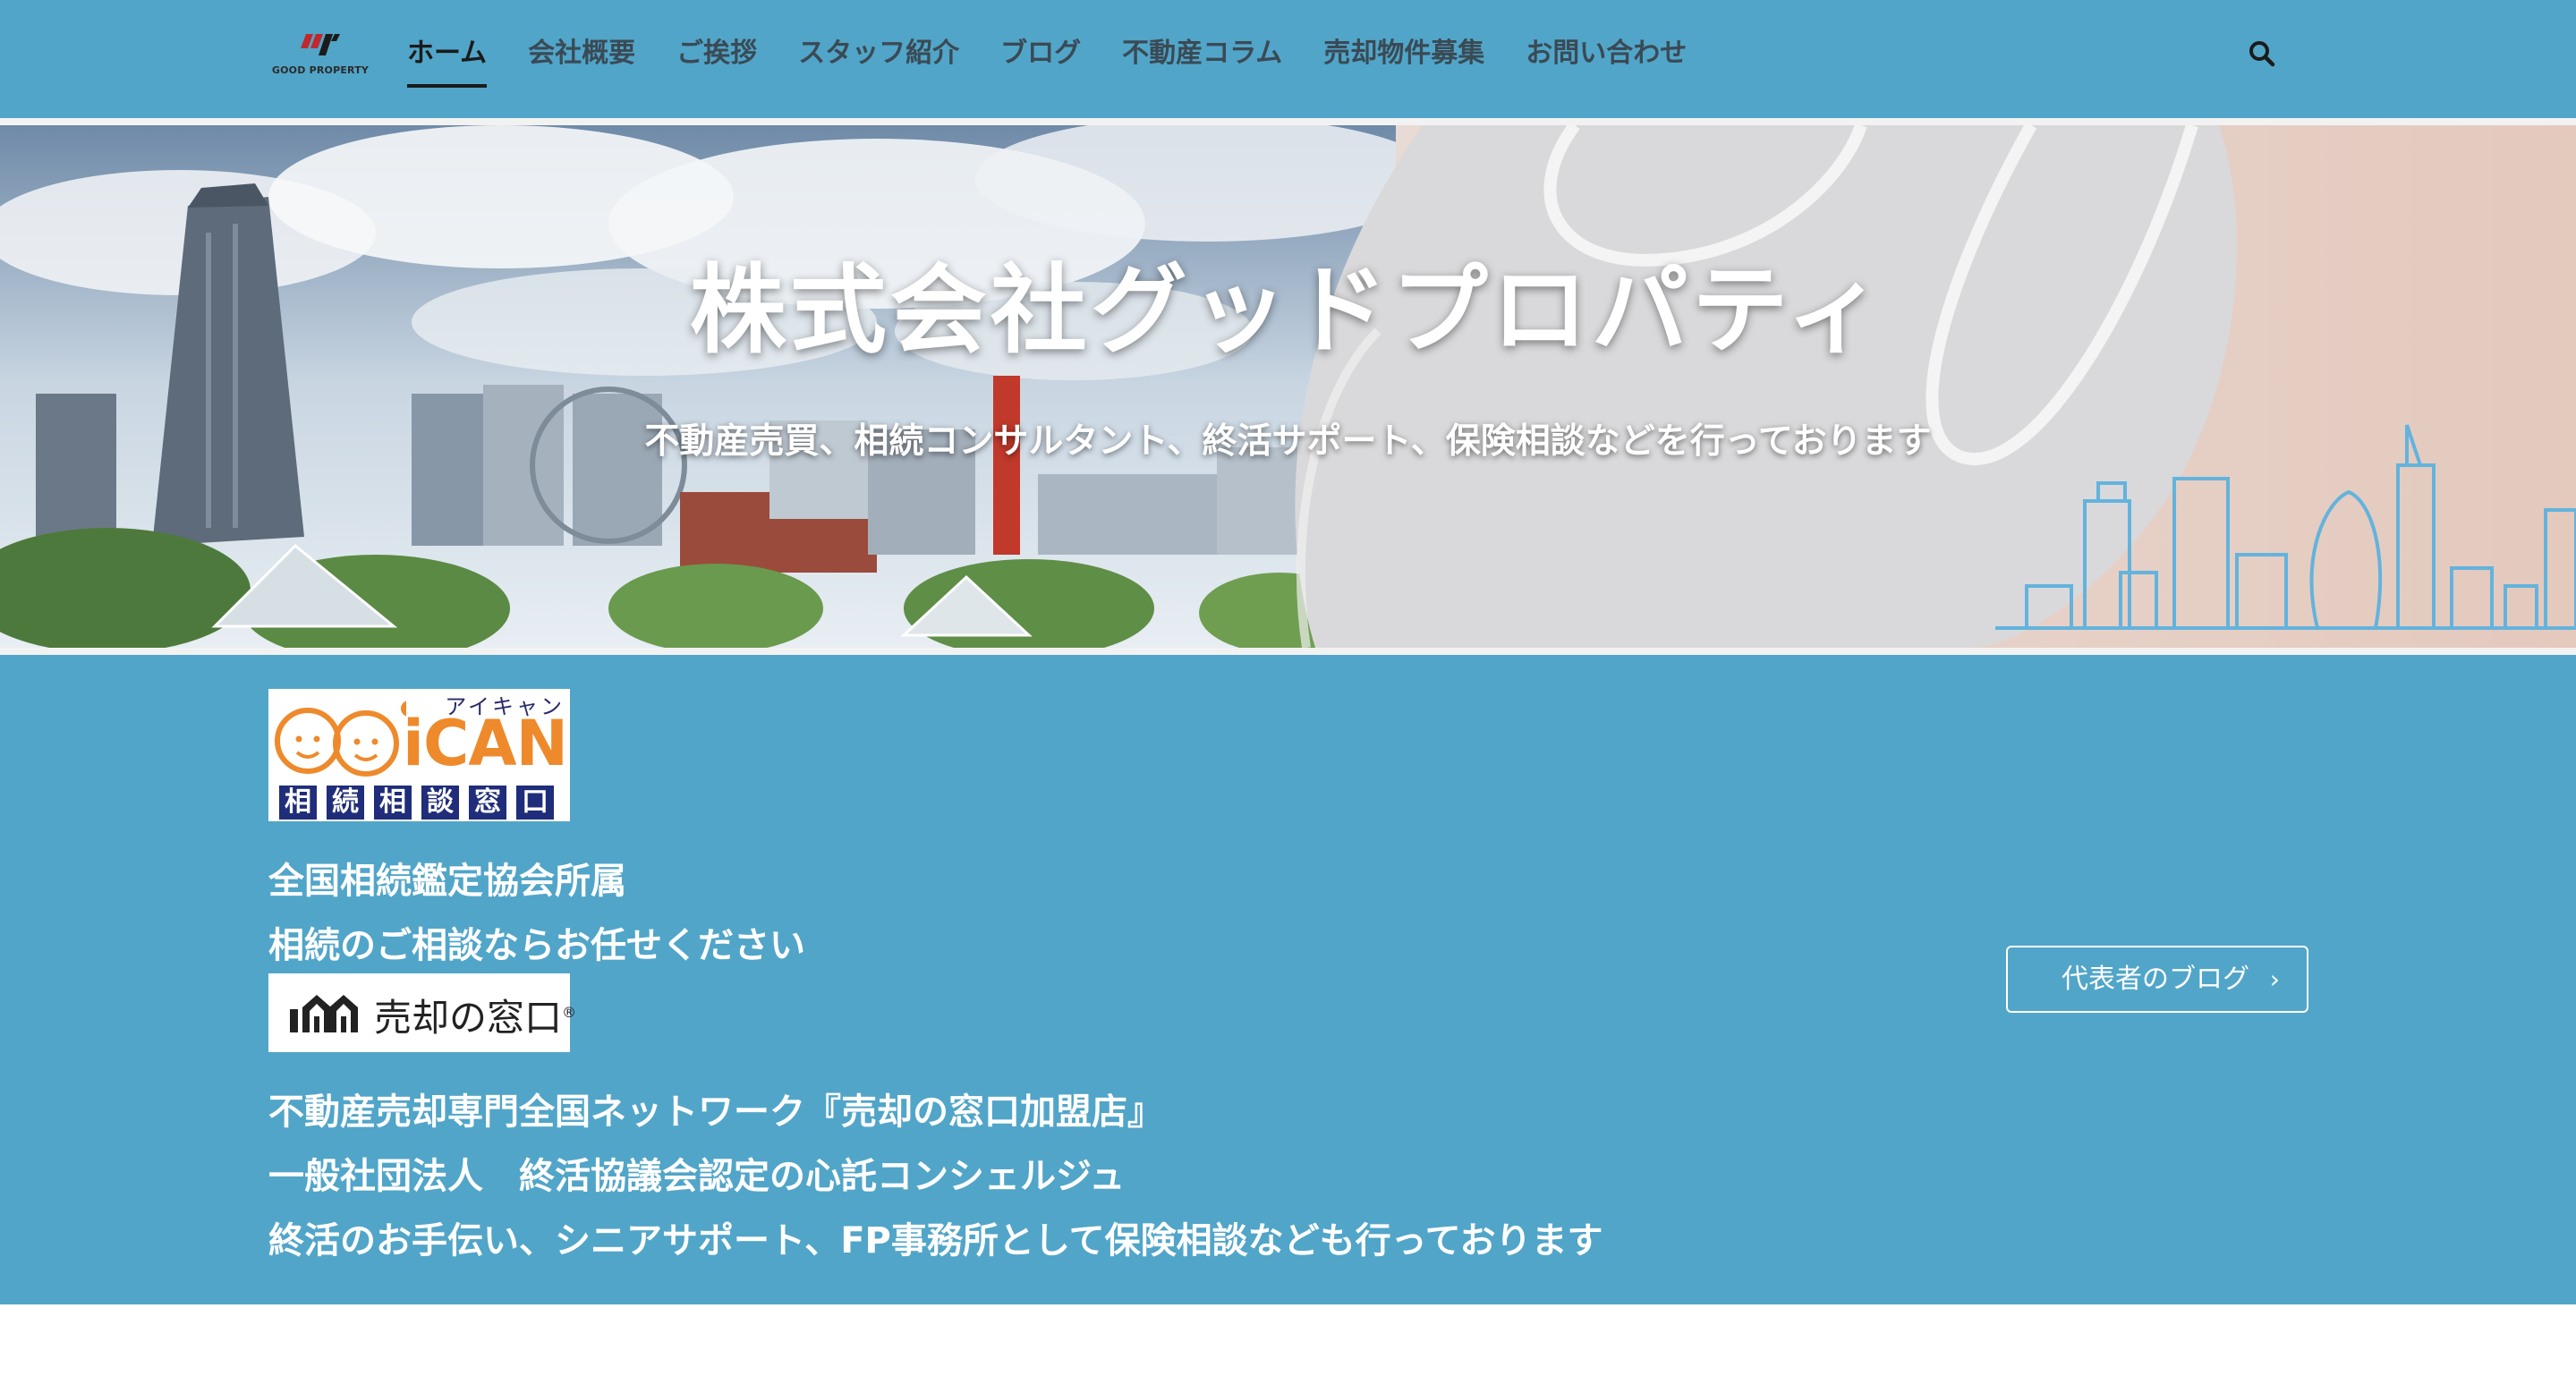 This screenshot has width=2576, height=1393. I want to click on chevron-right-icon: ›, so click(2274, 979).